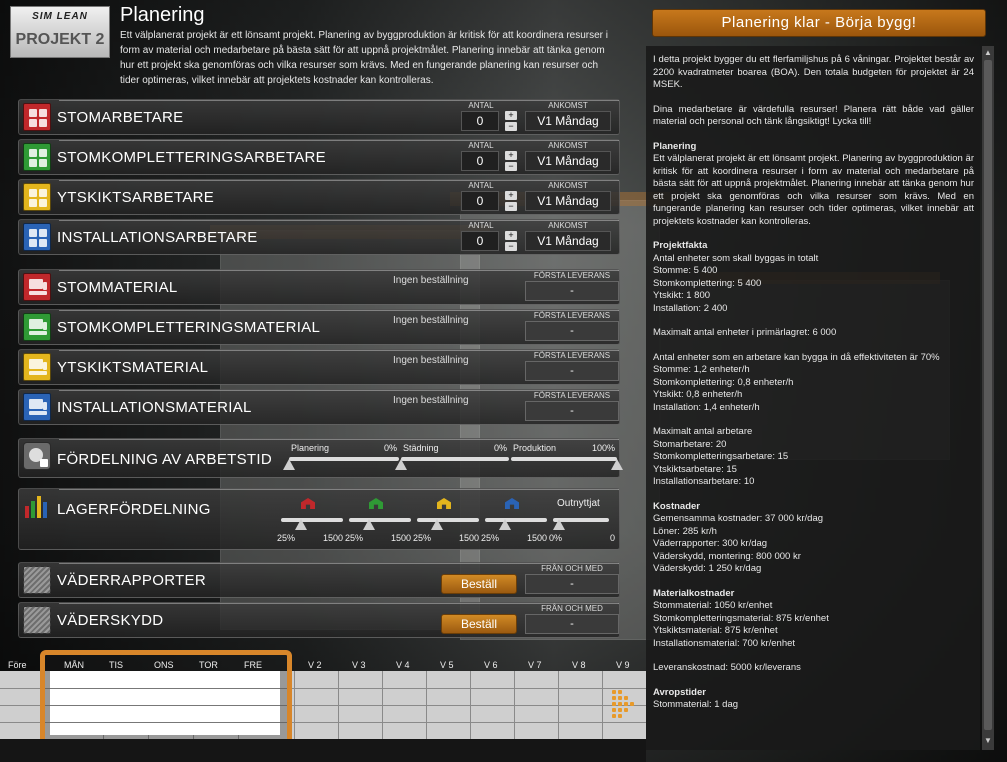 The height and width of the screenshot is (762, 1007). I want to click on facts-line: Stommaterial: 1 dag, so click(696, 704).